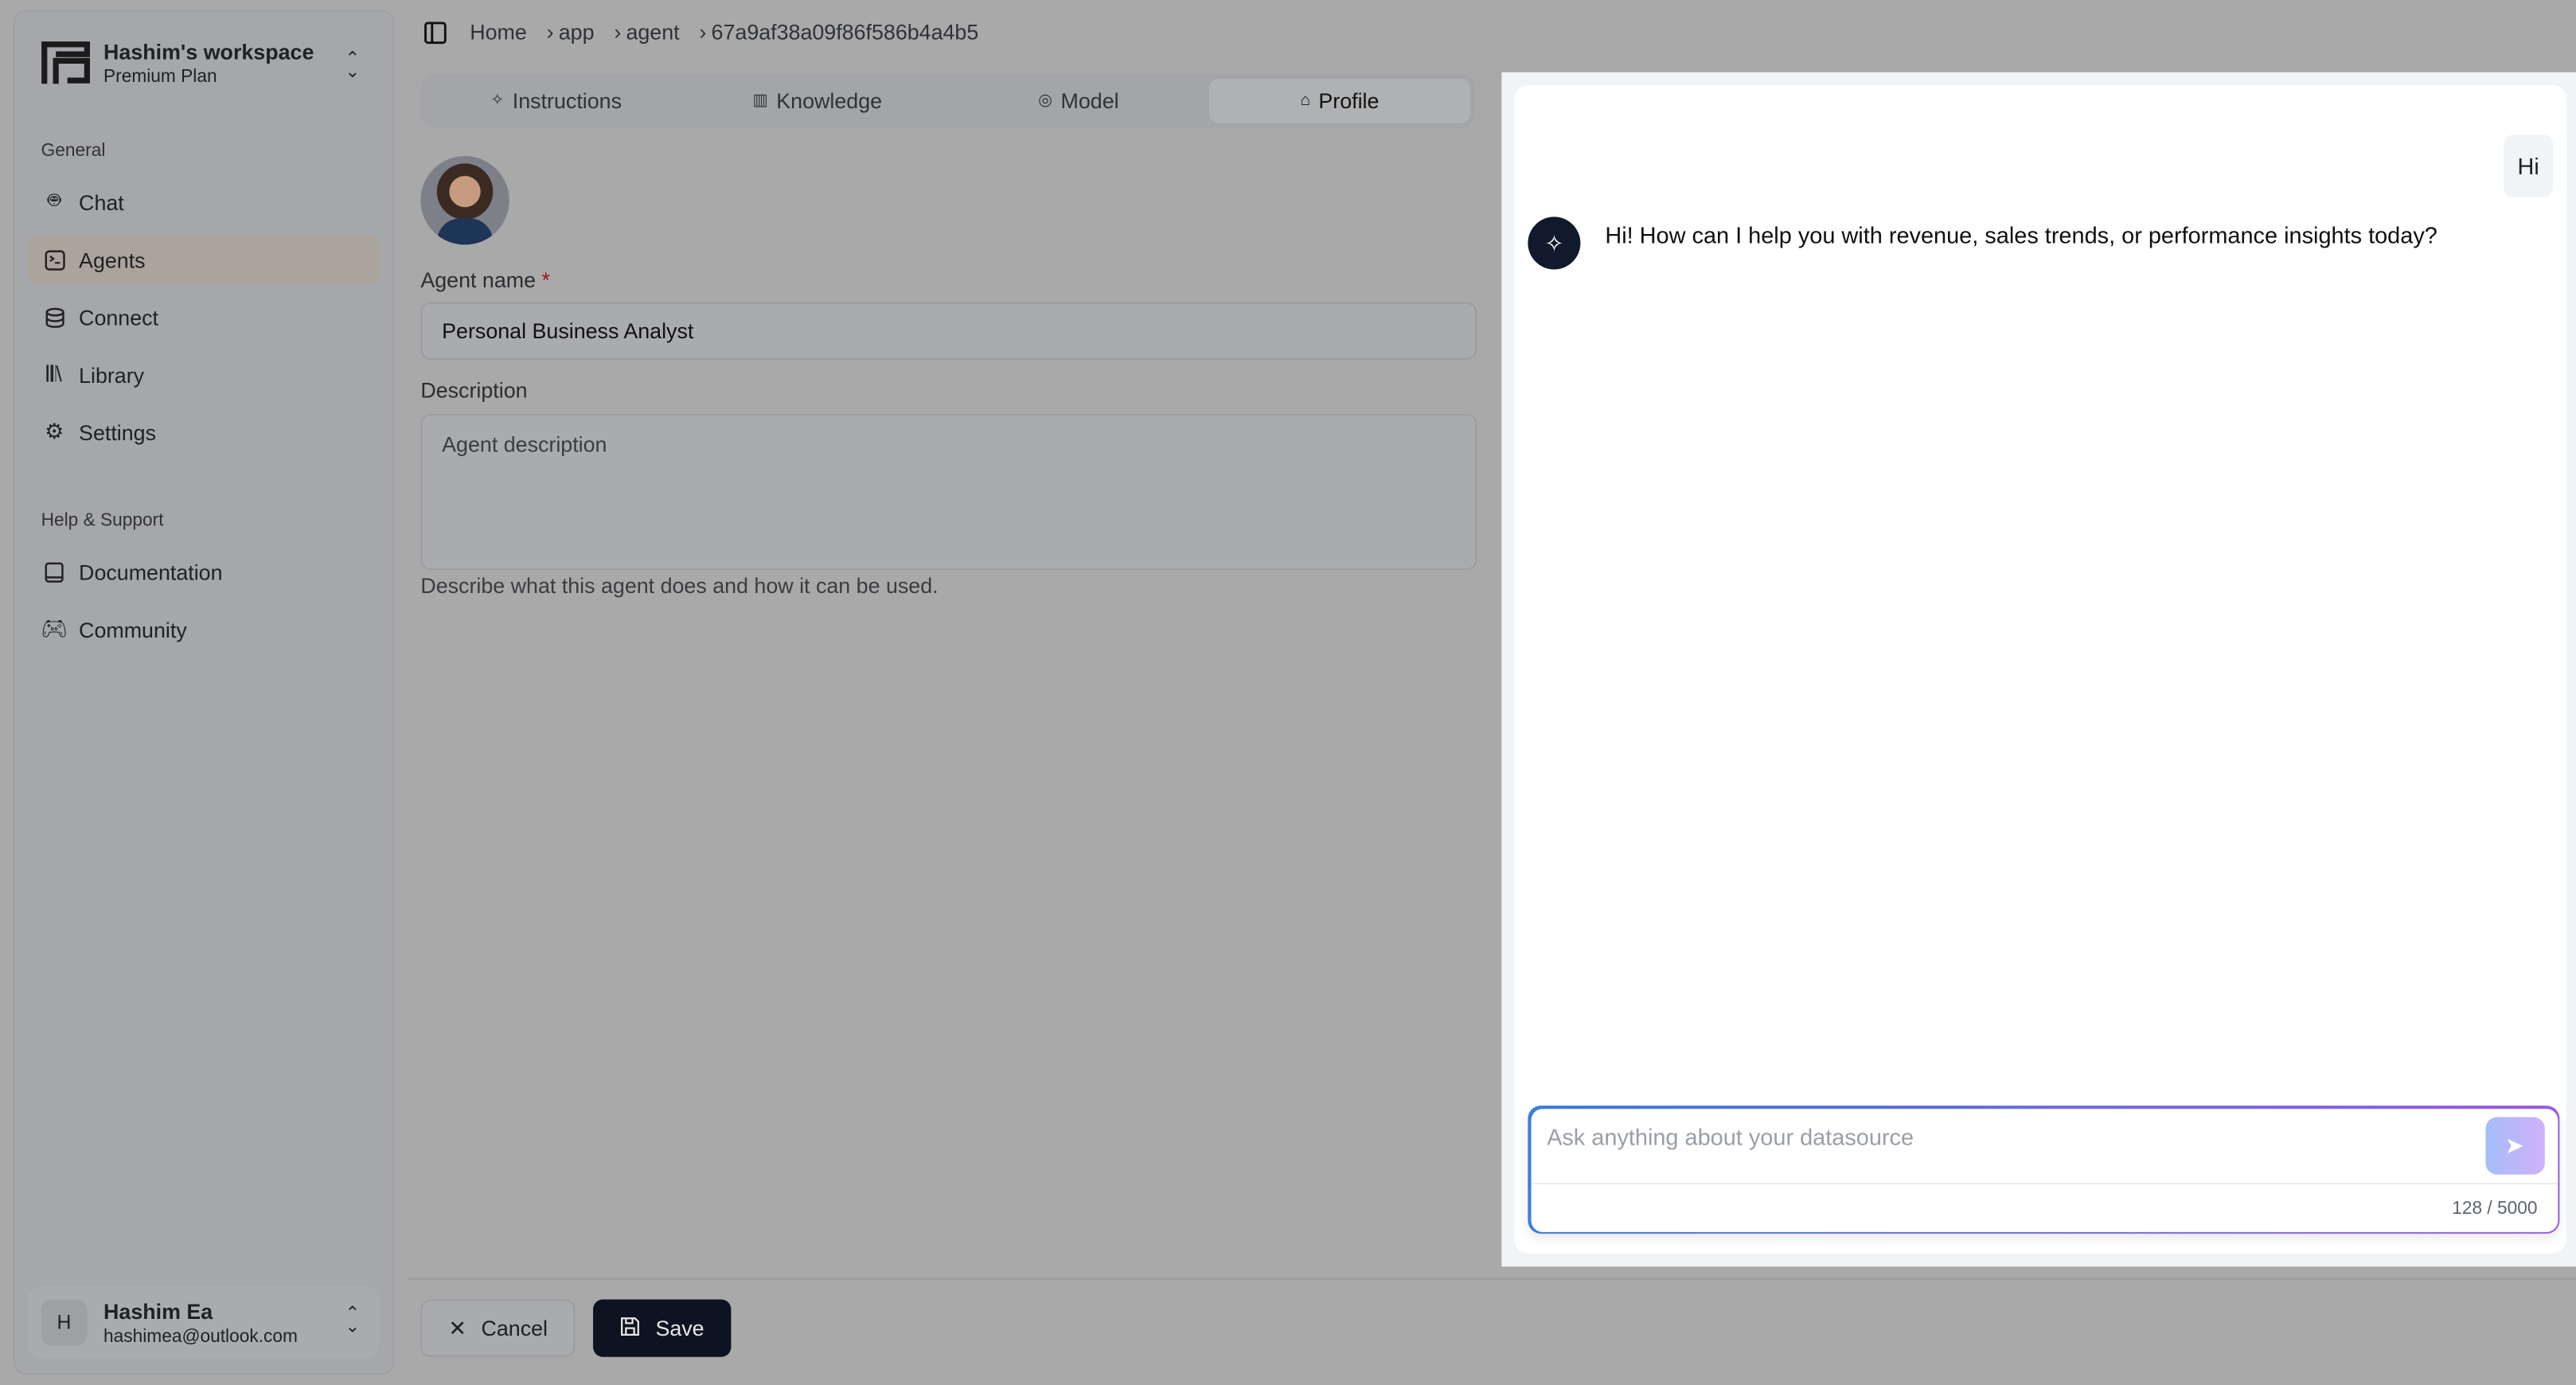 This screenshot has height=1385, width=2576. I want to click on sidebar-item-community: 🎮︎ Community, so click(204, 629).